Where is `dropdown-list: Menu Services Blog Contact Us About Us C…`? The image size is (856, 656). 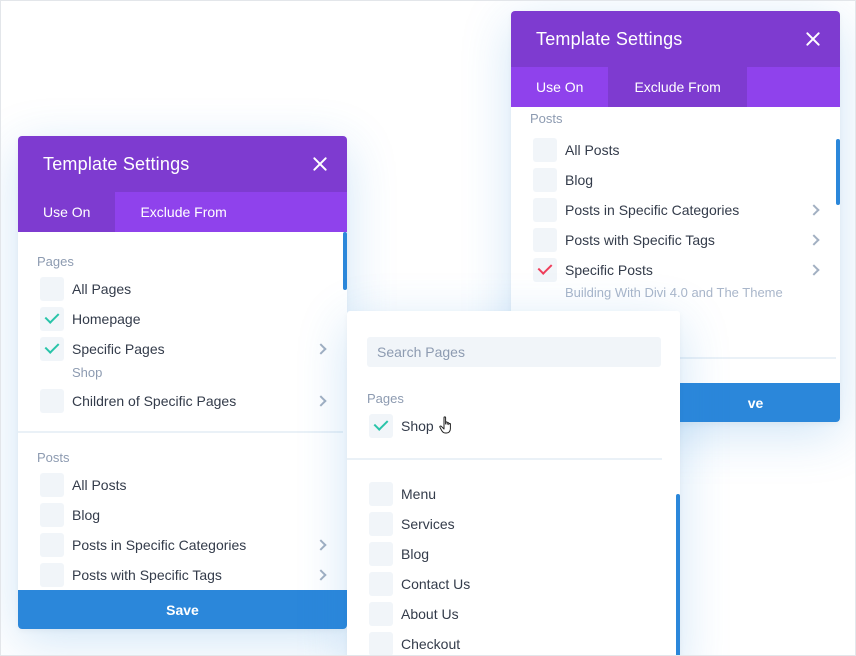 dropdown-list: Menu Services Blog Contact Us About Us C… is located at coordinates (513, 558).